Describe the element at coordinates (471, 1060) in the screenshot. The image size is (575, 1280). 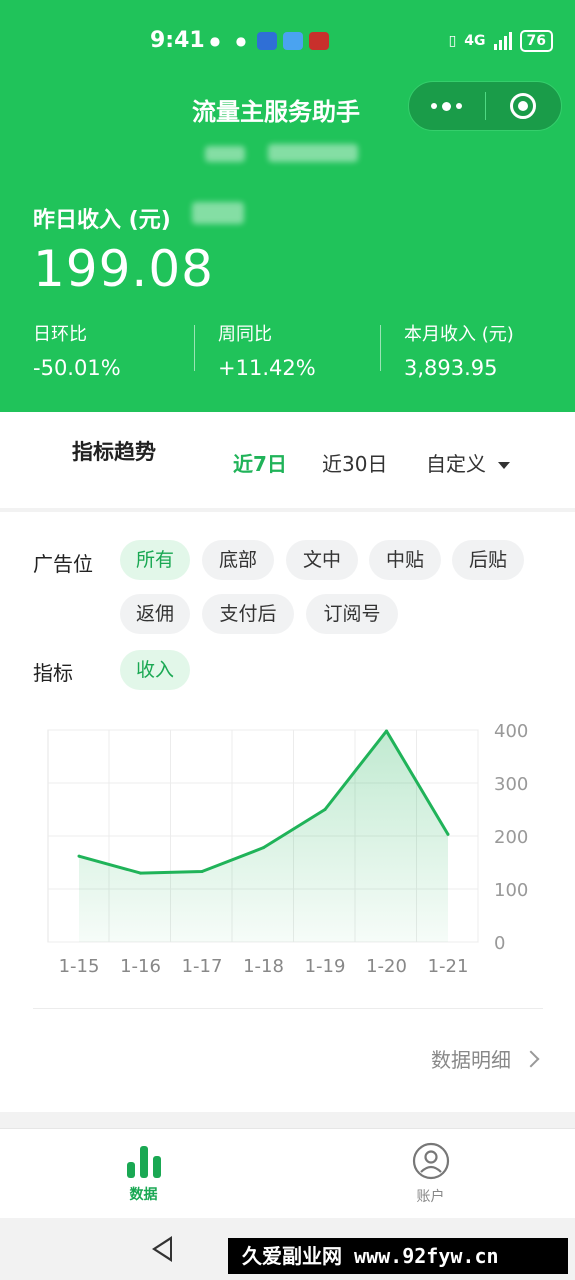
I see `data-detail-label: 数据明细` at that location.